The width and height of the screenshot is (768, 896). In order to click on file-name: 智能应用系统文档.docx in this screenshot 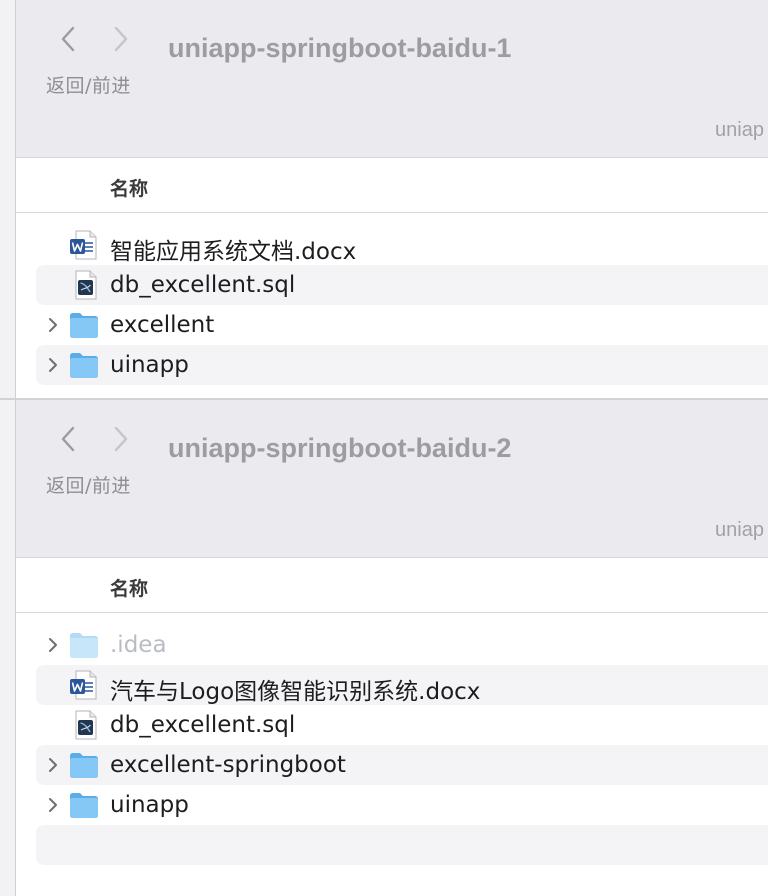, I will do `click(233, 252)`.